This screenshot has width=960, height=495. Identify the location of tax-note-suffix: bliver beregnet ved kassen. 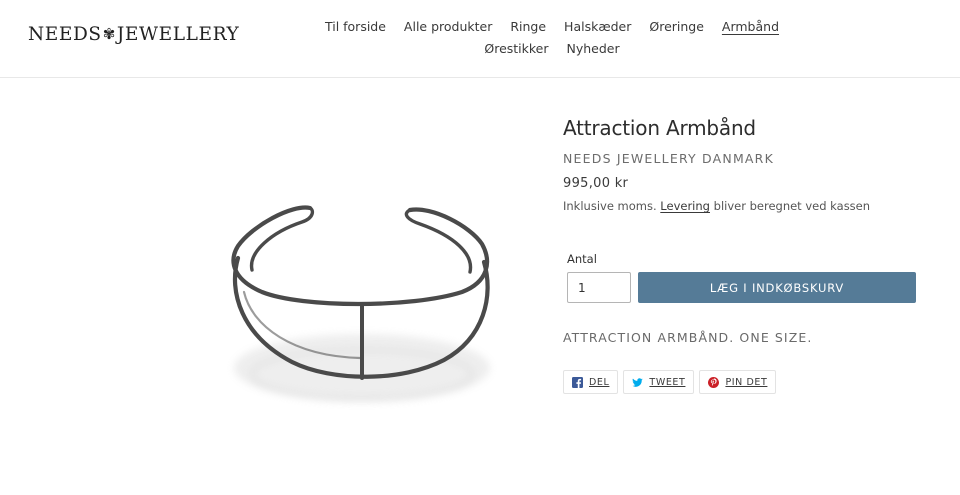
(792, 206).